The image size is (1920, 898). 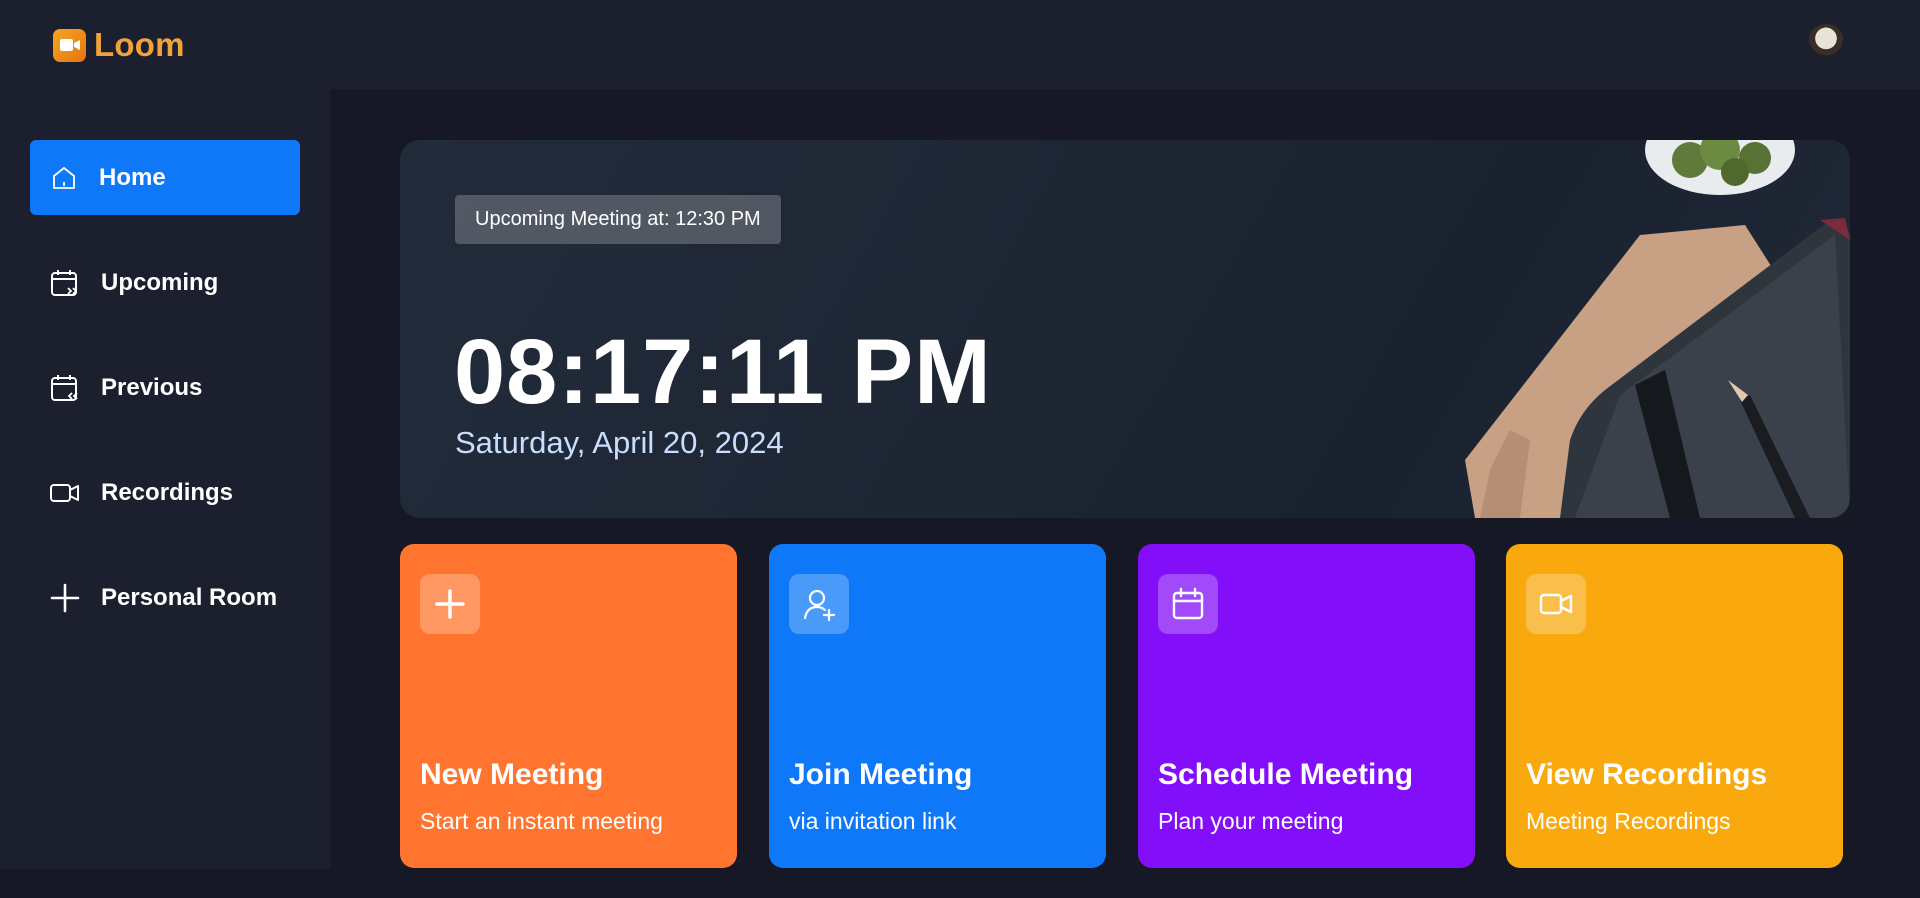 What do you see at coordinates (619, 442) in the screenshot?
I see `current-date: Saturday, April 20, 2024` at bounding box center [619, 442].